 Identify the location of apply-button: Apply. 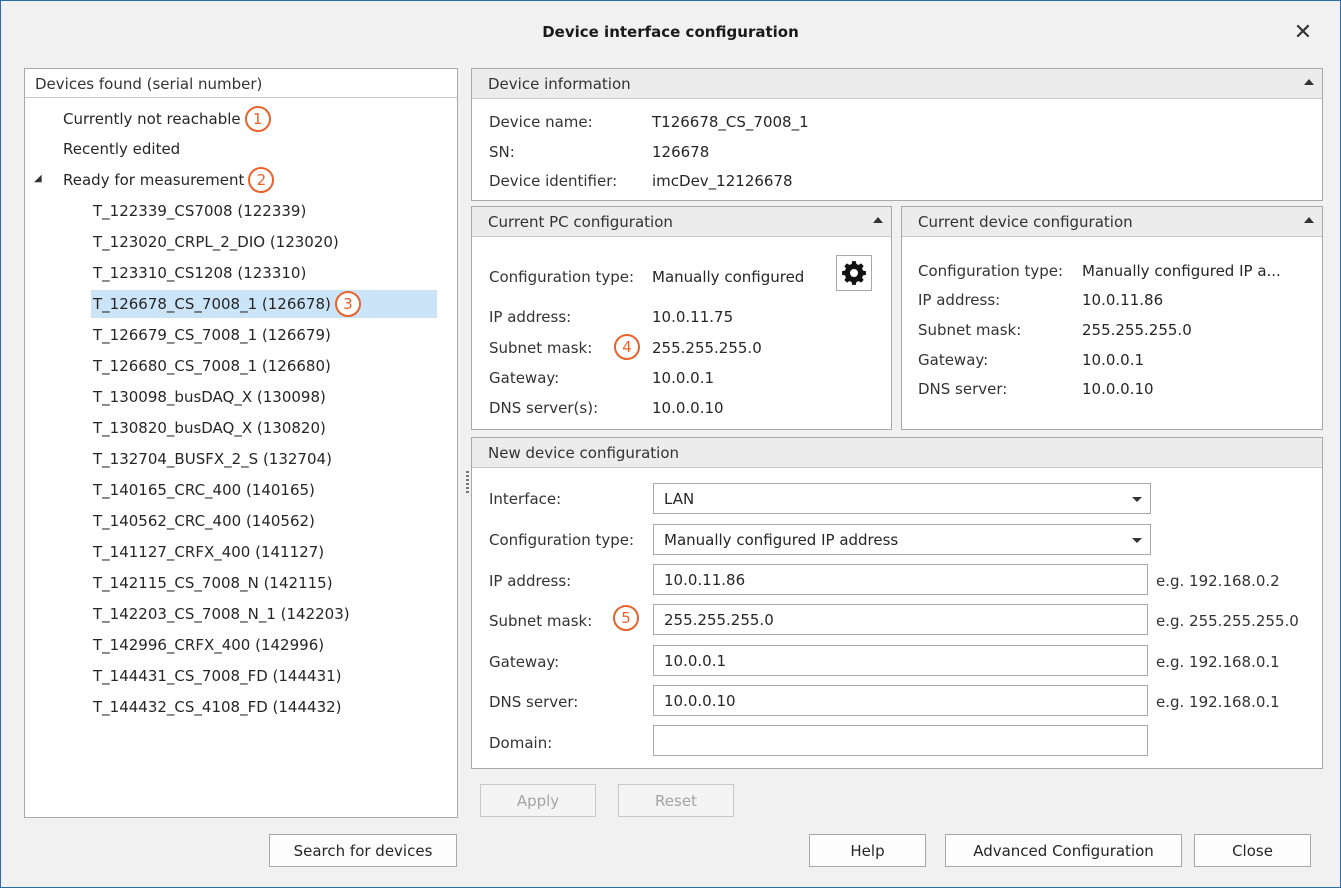
(538, 800).